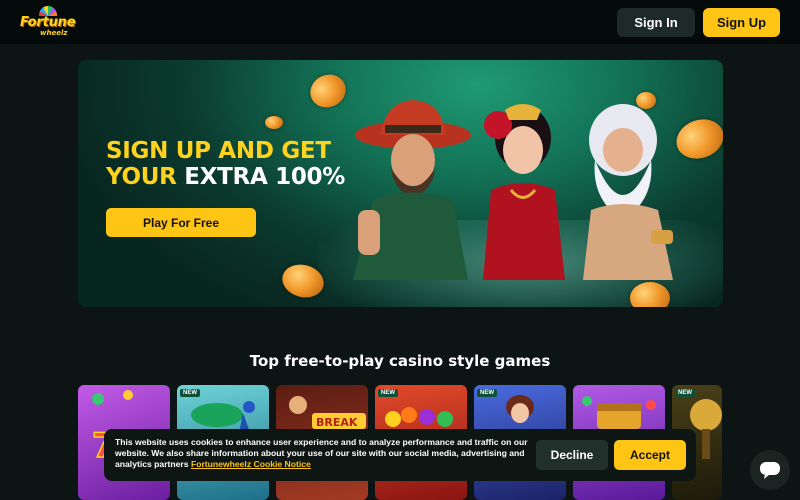 The width and height of the screenshot is (800, 500). Describe the element at coordinates (251, 464) in the screenshot. I see `cookie-notice-link: Fortunewheelz Cookie Notice` at that location.